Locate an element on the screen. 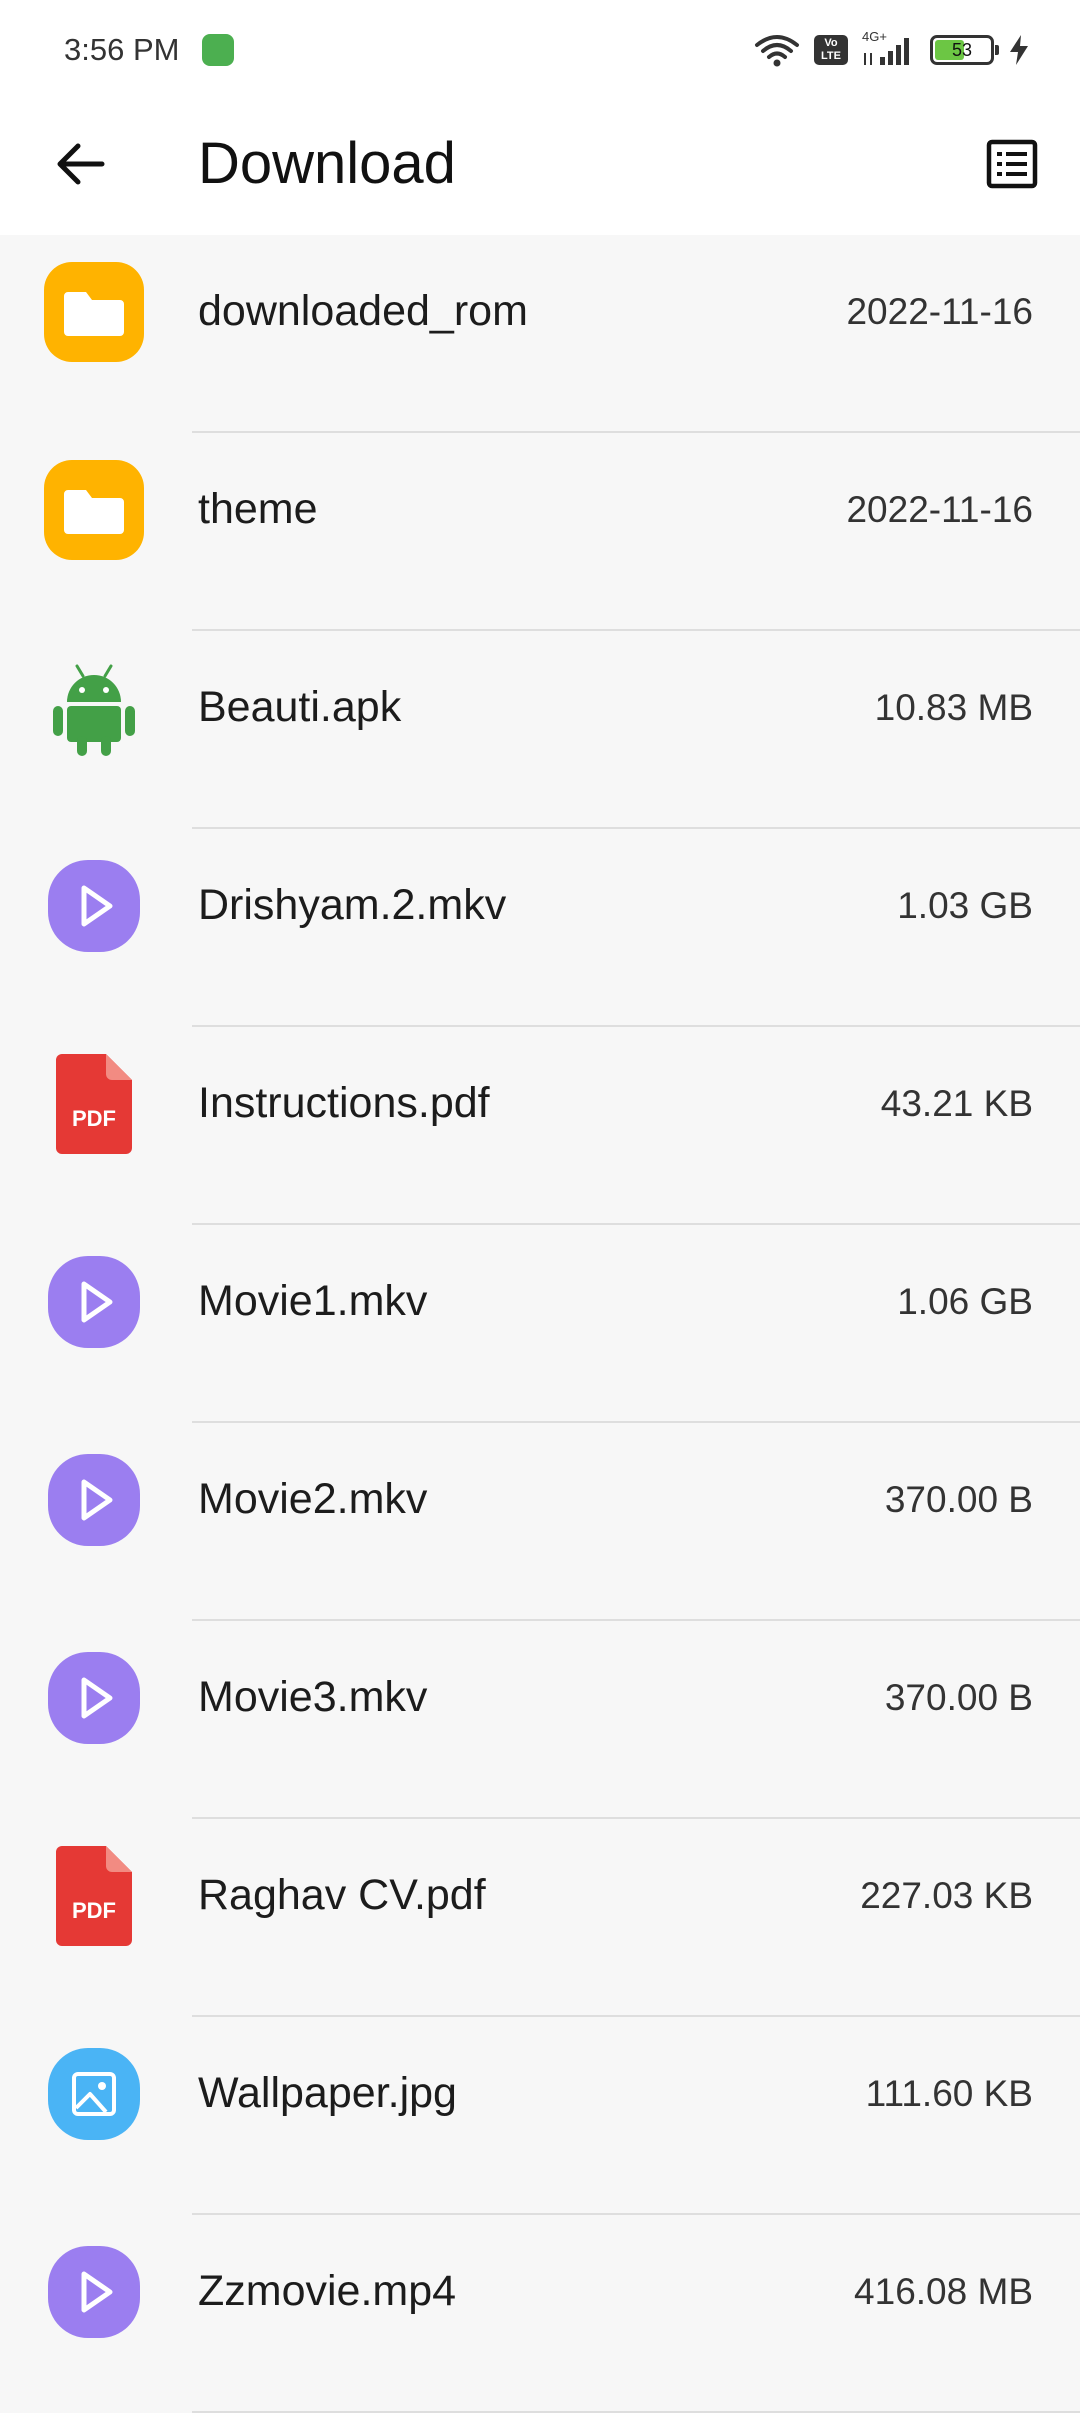 The height and width of the screenshot is (2413, 1080). file-list-item: Zzmovie.mp4 416.08 MB is located at coordinates (540, 2314).